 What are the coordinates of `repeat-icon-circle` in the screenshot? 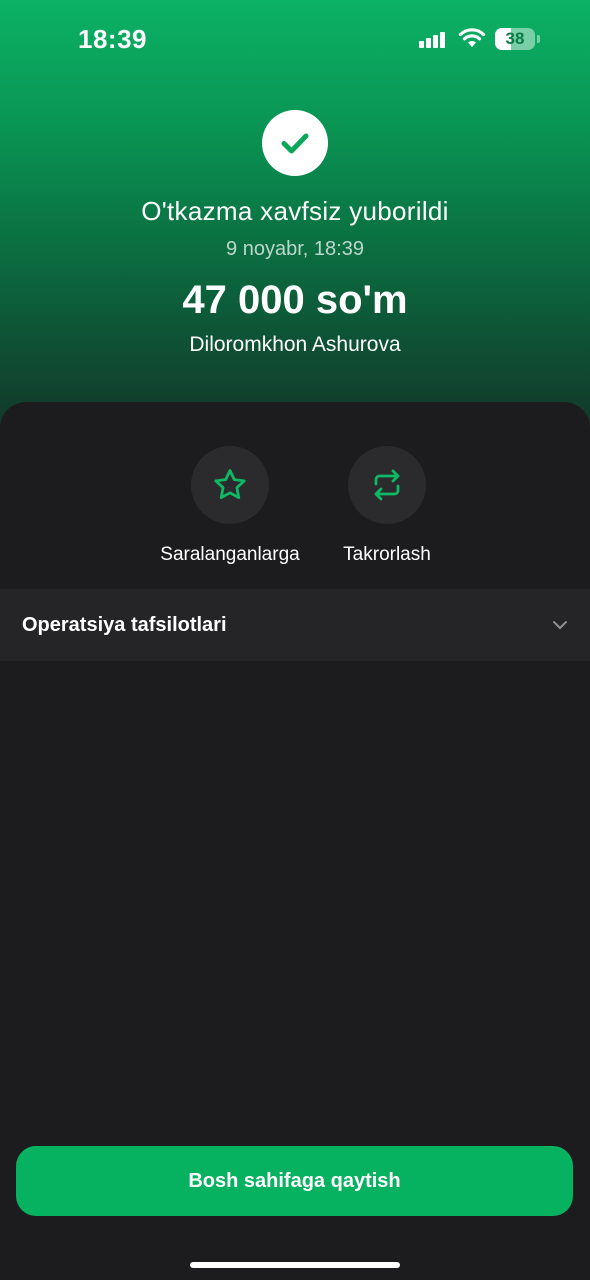 It's located at (387, 485).